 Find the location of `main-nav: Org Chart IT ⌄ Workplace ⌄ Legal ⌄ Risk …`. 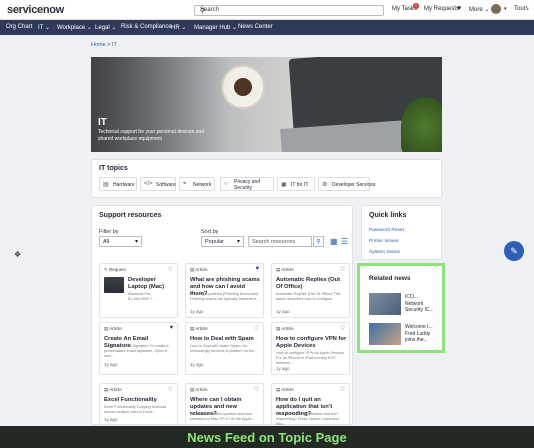

main-nav: Org Chart IT ⌄ Workplace ⌄ Legal ⌄ Risk … is located at coordinates (267, 27).